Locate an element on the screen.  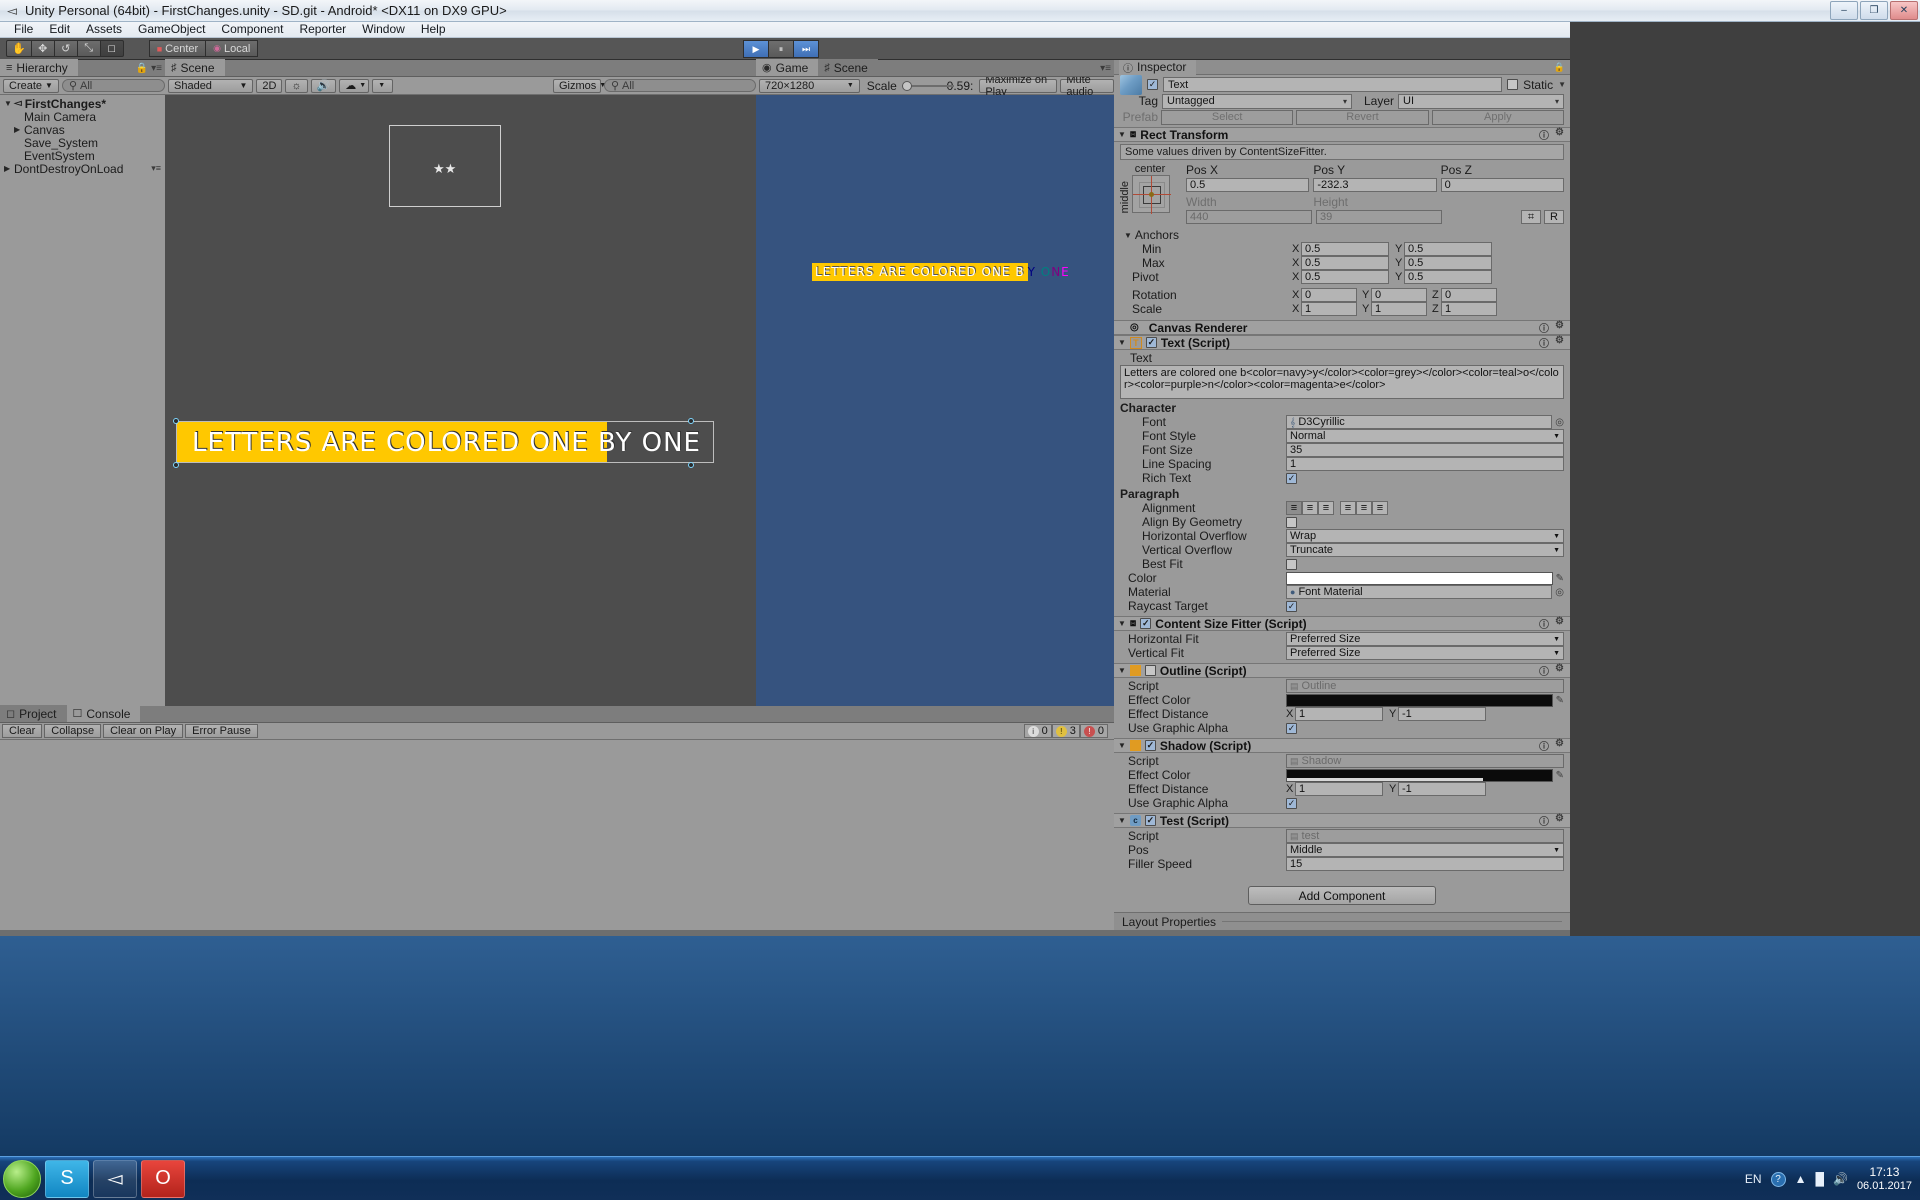
minimize-button: – is located at coordinates (1844, 10).